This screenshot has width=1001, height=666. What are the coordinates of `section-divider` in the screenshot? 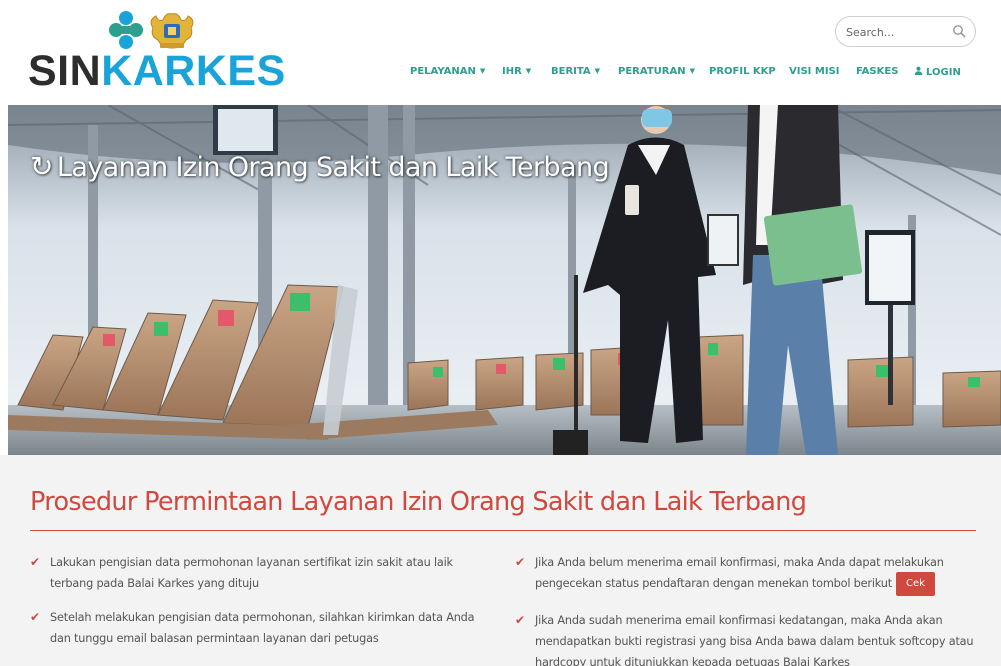 It's located at (503, 530).